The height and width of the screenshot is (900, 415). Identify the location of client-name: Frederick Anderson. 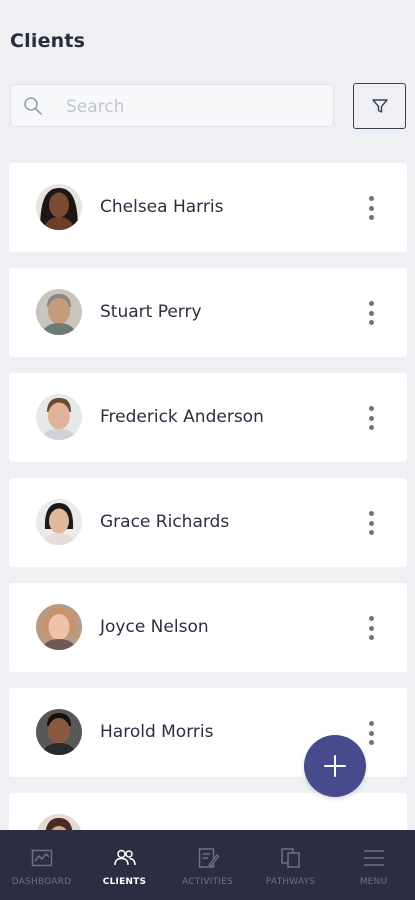
(182, 417).